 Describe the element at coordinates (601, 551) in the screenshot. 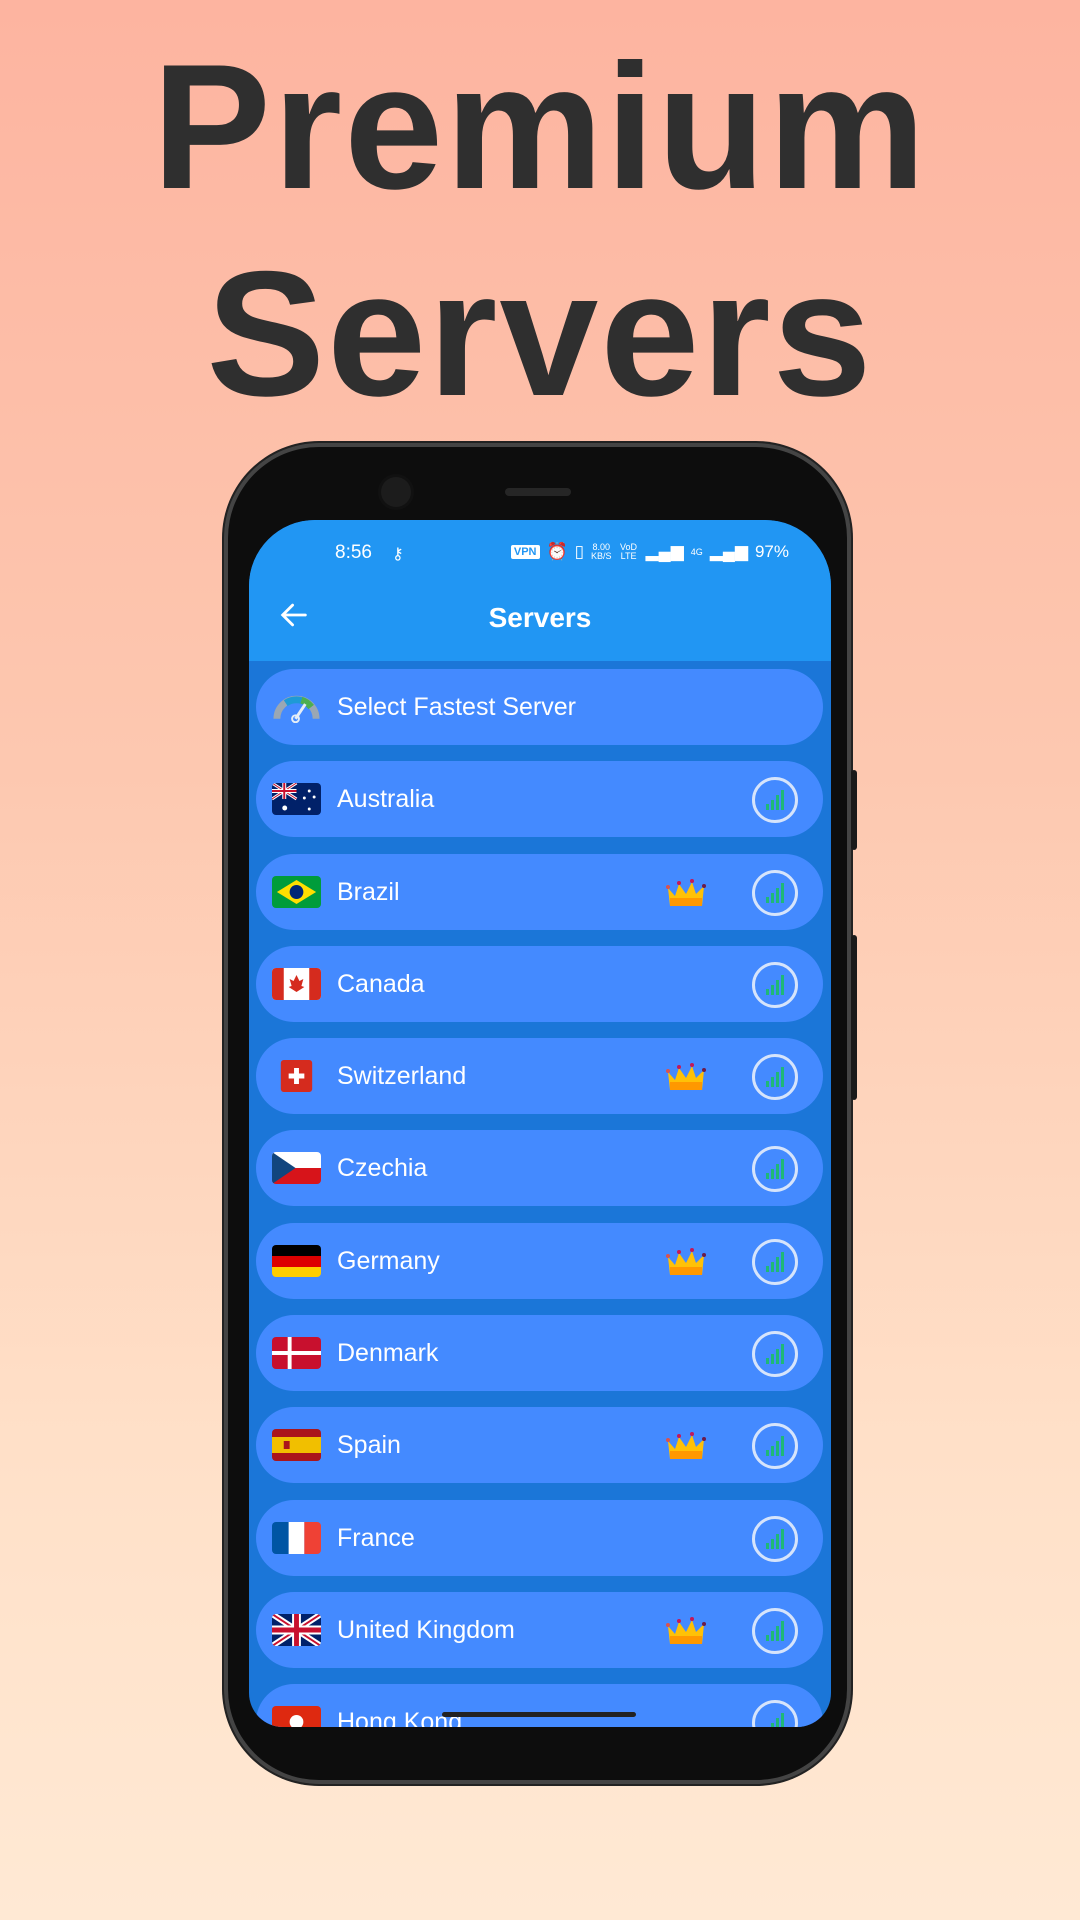

I see `network-speed: 8.00 KB/S` at that location.